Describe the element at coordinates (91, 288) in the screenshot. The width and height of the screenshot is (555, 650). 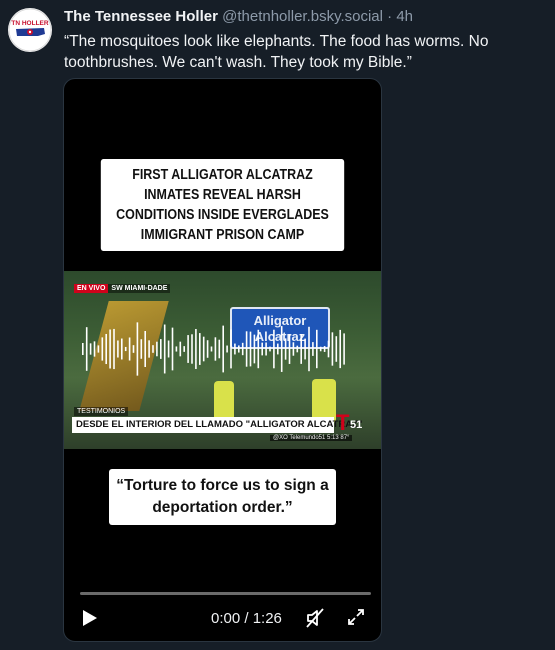
I see `live-label: EN VIVO` at that location.